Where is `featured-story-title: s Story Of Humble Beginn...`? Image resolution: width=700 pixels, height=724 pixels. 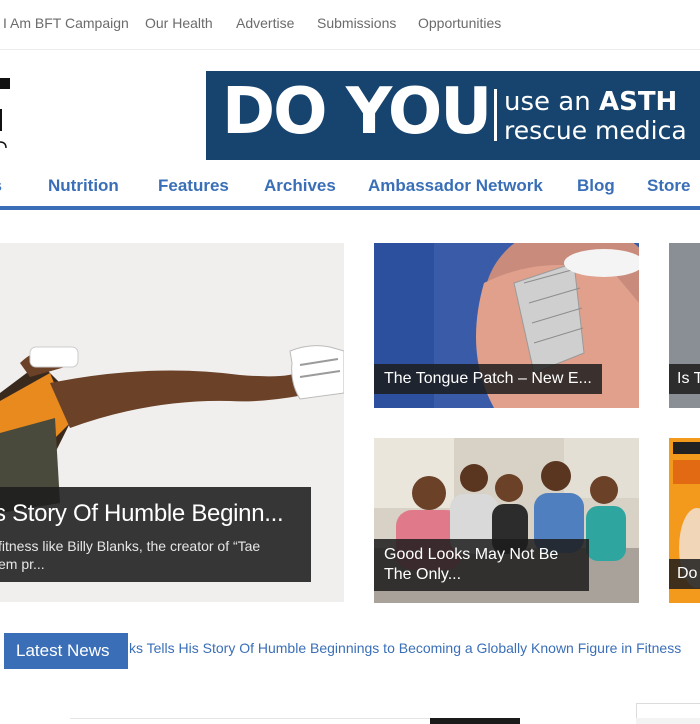
featured-story-title: s Story Of Humble Beginn... is located at coordinates (142, 514).